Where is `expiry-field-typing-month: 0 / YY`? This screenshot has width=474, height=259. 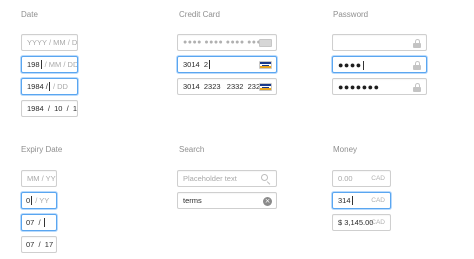
expiry-field-typing-month: 0 / YY is located at coordinates (39, 200).